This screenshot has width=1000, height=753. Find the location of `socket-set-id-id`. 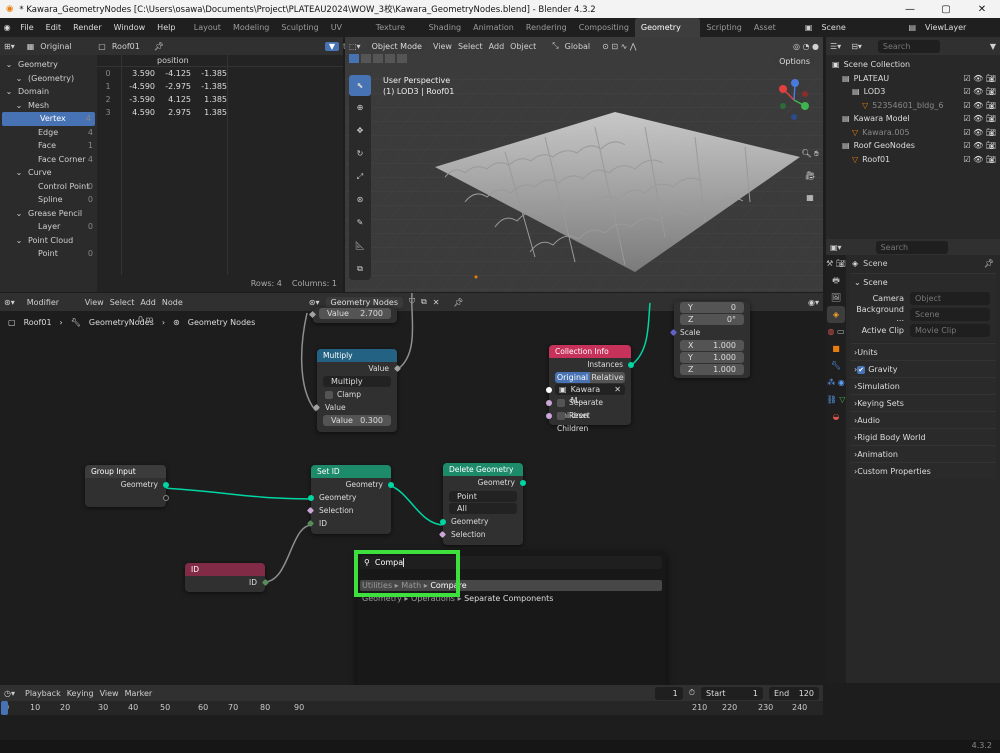

socket-set-id-id is located at coordinates (310, 523).